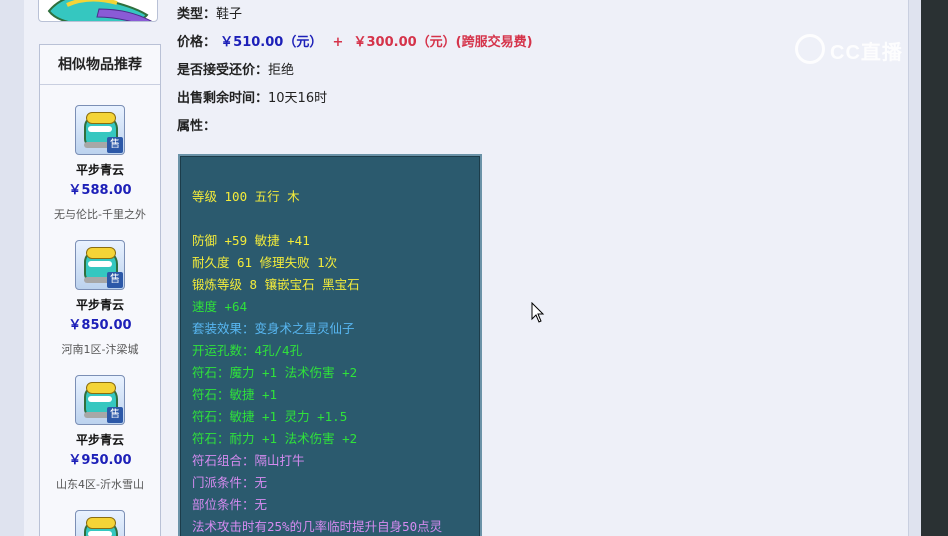  Describe the element at coordinates (230, 504) in the screenshot. I see `attribute-line: 部位条件：无` at that location.